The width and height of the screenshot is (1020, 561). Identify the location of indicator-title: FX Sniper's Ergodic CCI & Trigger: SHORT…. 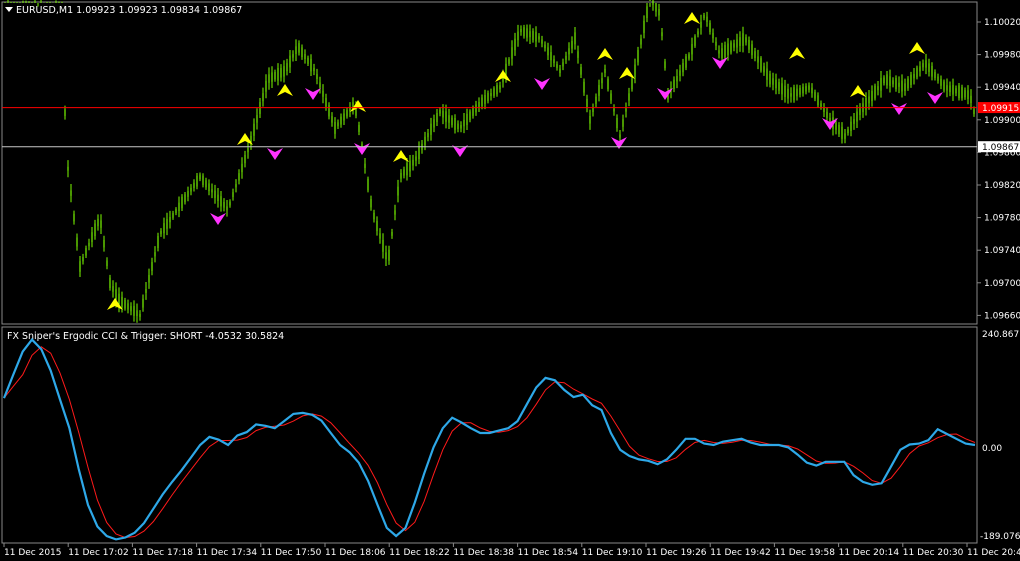
(145, 336).